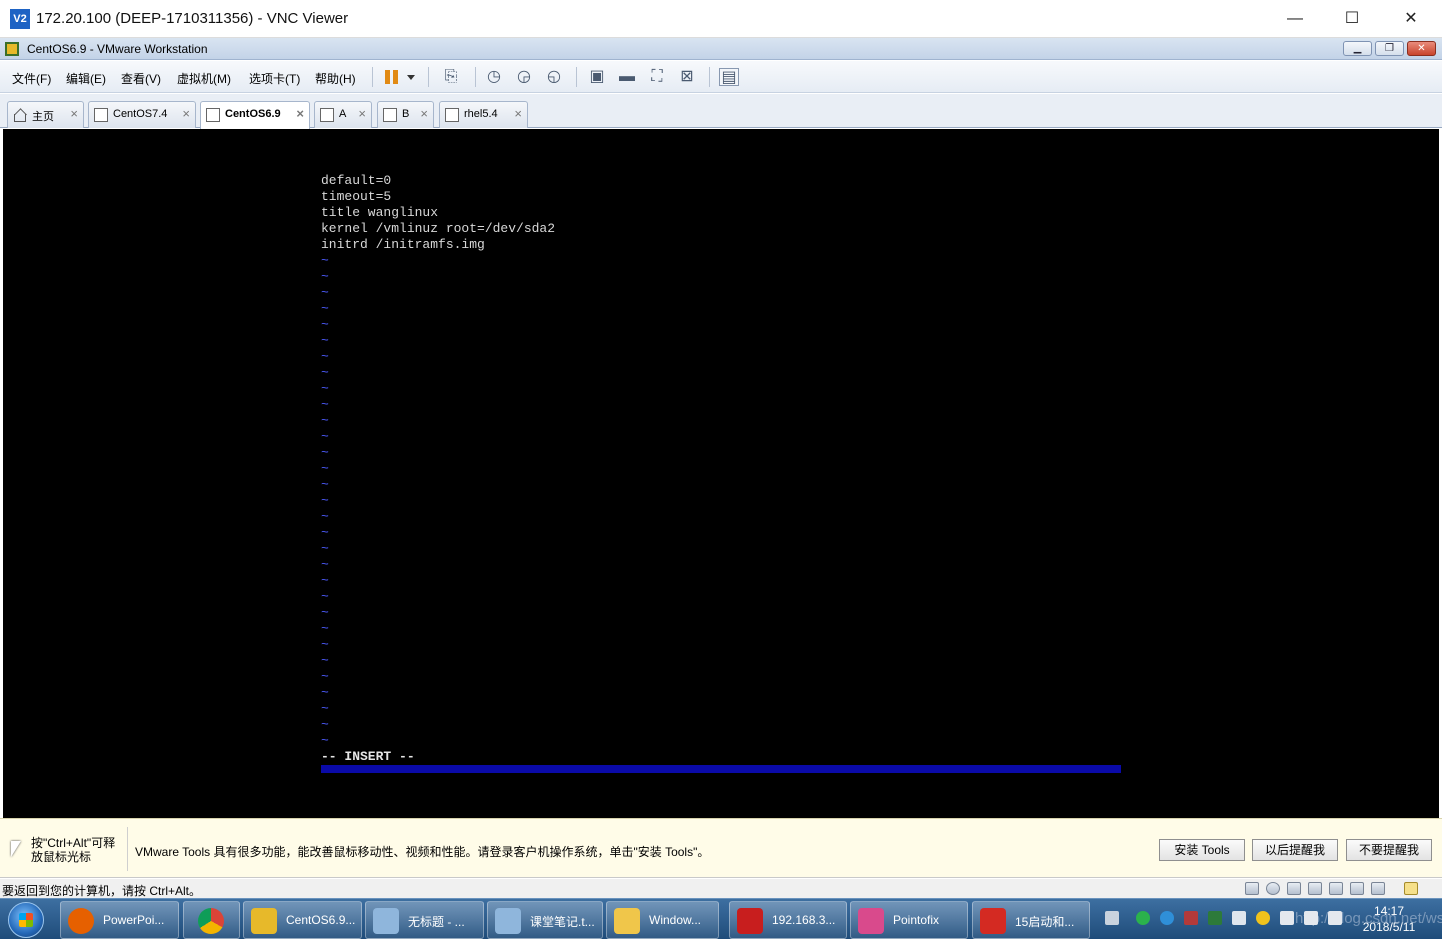 This screenshot has height=939, width=1442. What do you see at coordinates (211, 920) in the screenshot?
I see `taskbar-item` at bounding box center [211, 920].